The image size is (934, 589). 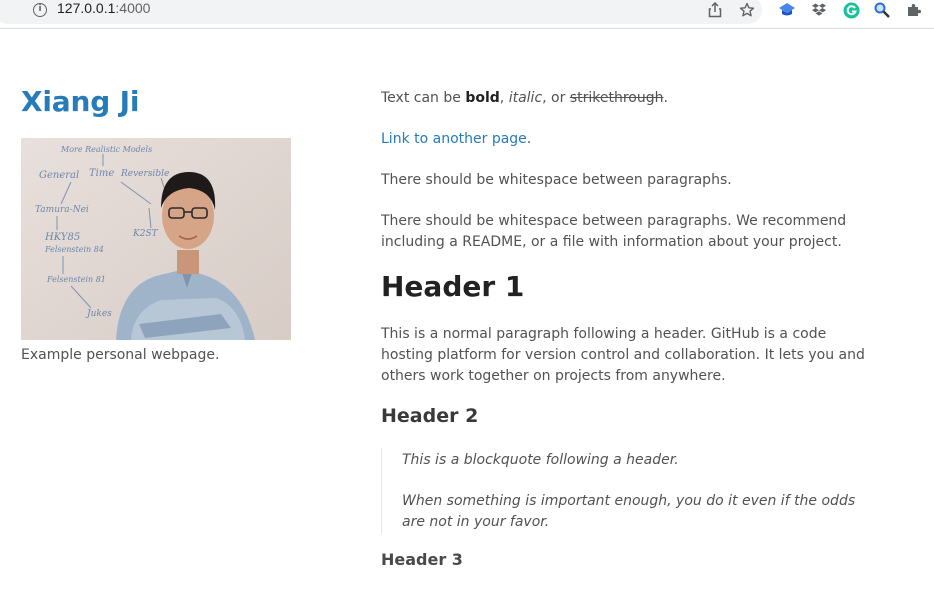 What do you see at coordinates (914, 10) in the screenshot?
I see `puzzle-extensions-icon` at bounding box center [914, 10].